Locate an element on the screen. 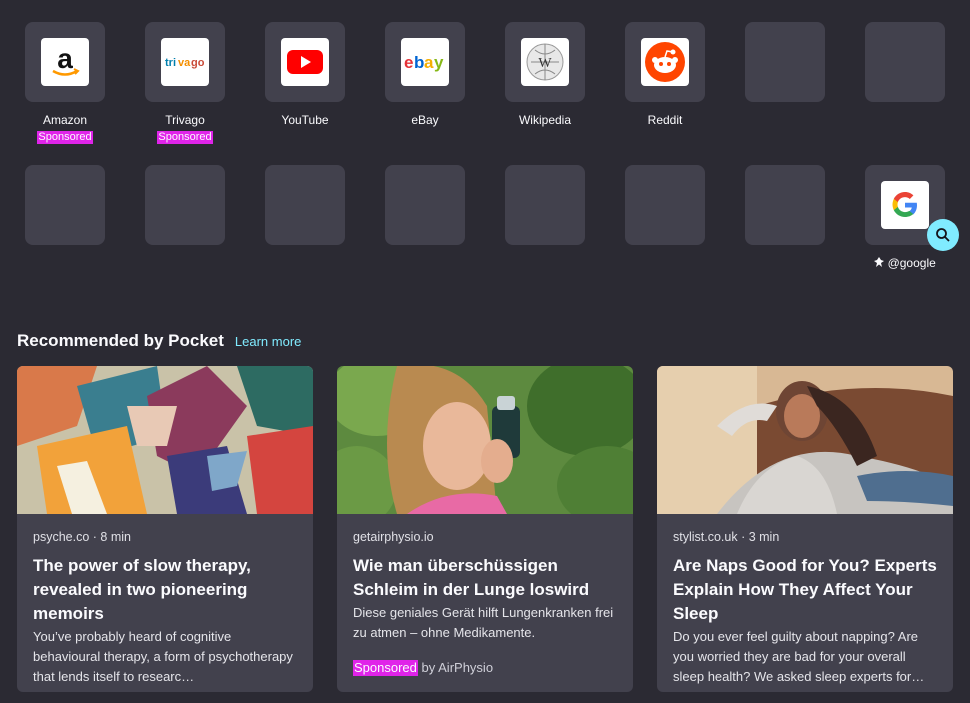 The image size is (970, 703). search-shortcut-label: @google is located at coordinates (905, 263).